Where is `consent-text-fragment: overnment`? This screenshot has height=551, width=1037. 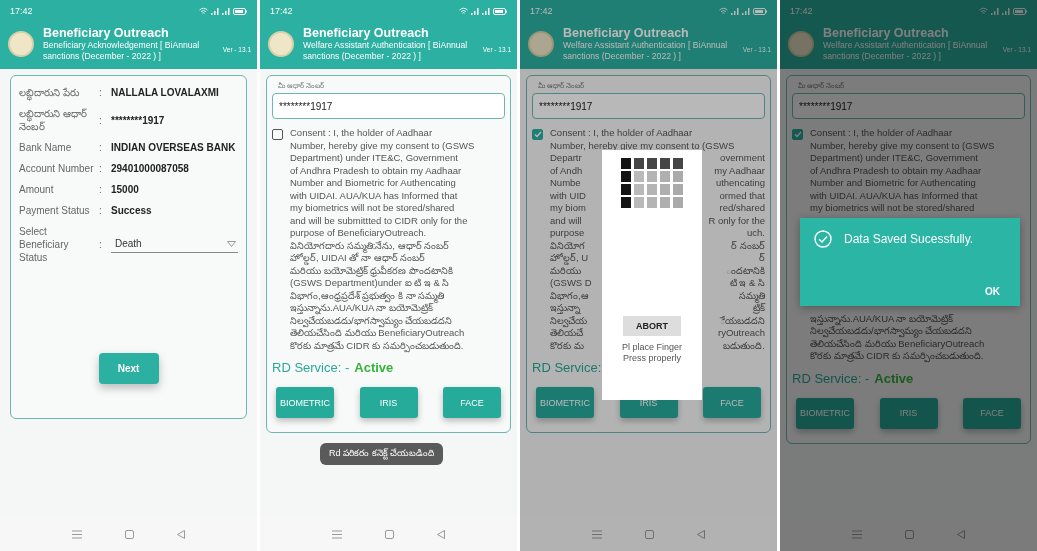 consent-text-fragment: overnment is located at coordinates (742, 158).